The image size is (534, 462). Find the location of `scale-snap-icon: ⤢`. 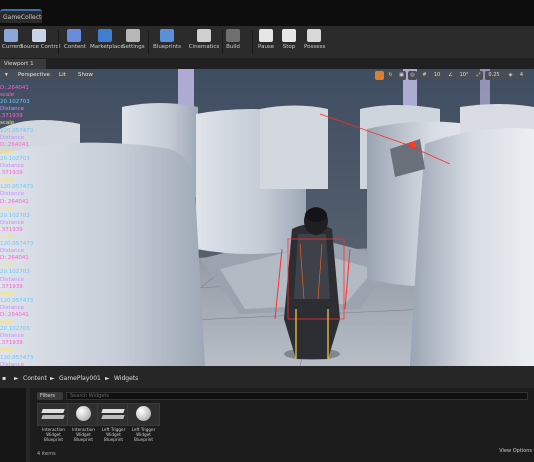

scale-snap-icon: ⤢ is located at coordinates (478, 75).